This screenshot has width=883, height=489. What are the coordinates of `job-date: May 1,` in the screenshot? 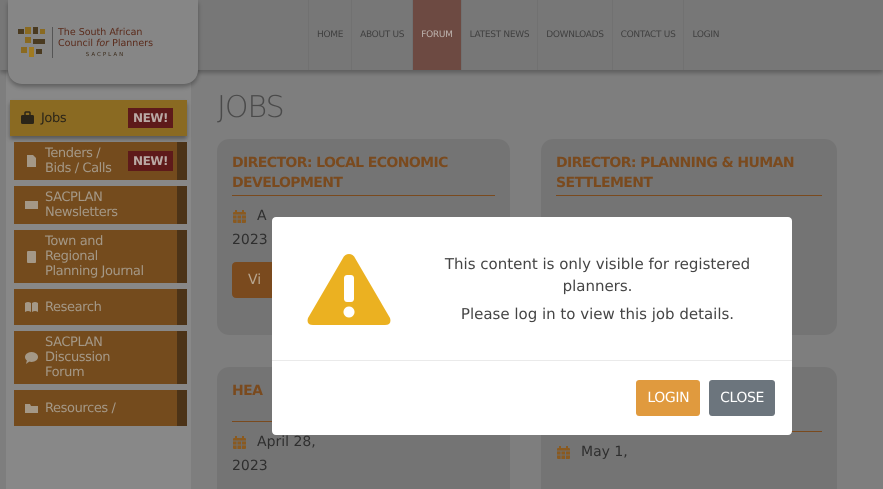 It's located at (604, 452).